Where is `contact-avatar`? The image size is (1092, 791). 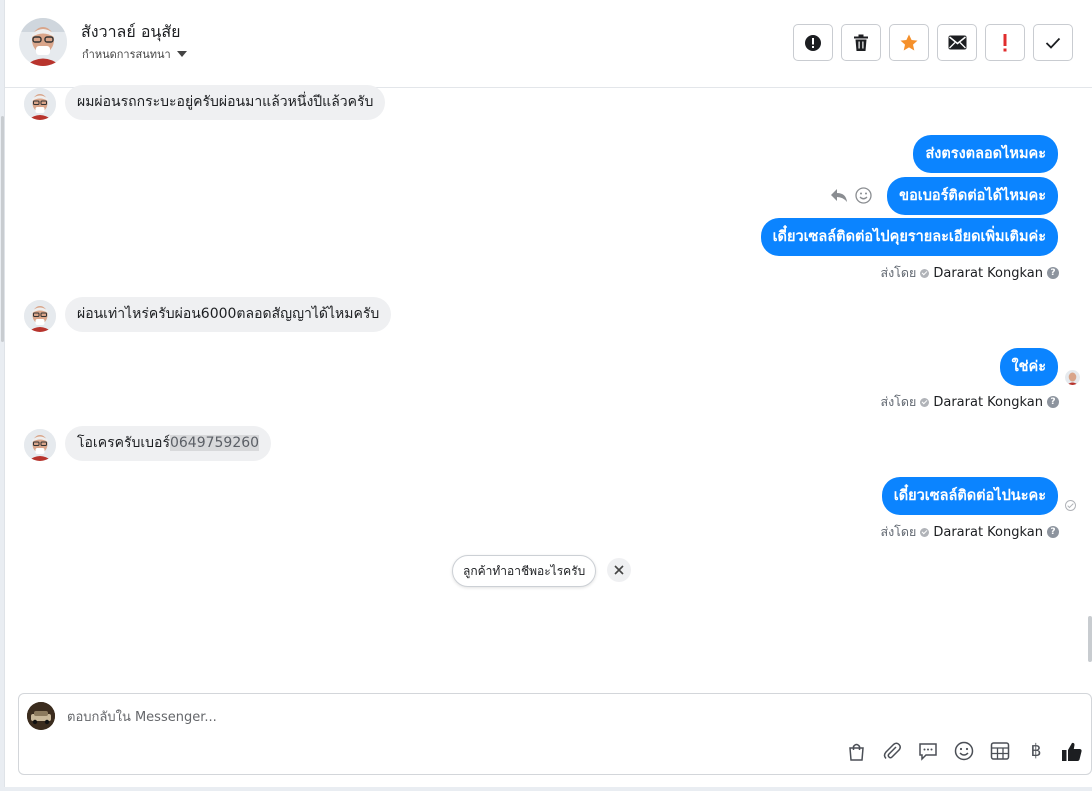
contact-avatar is located at coordinates (43, 42).